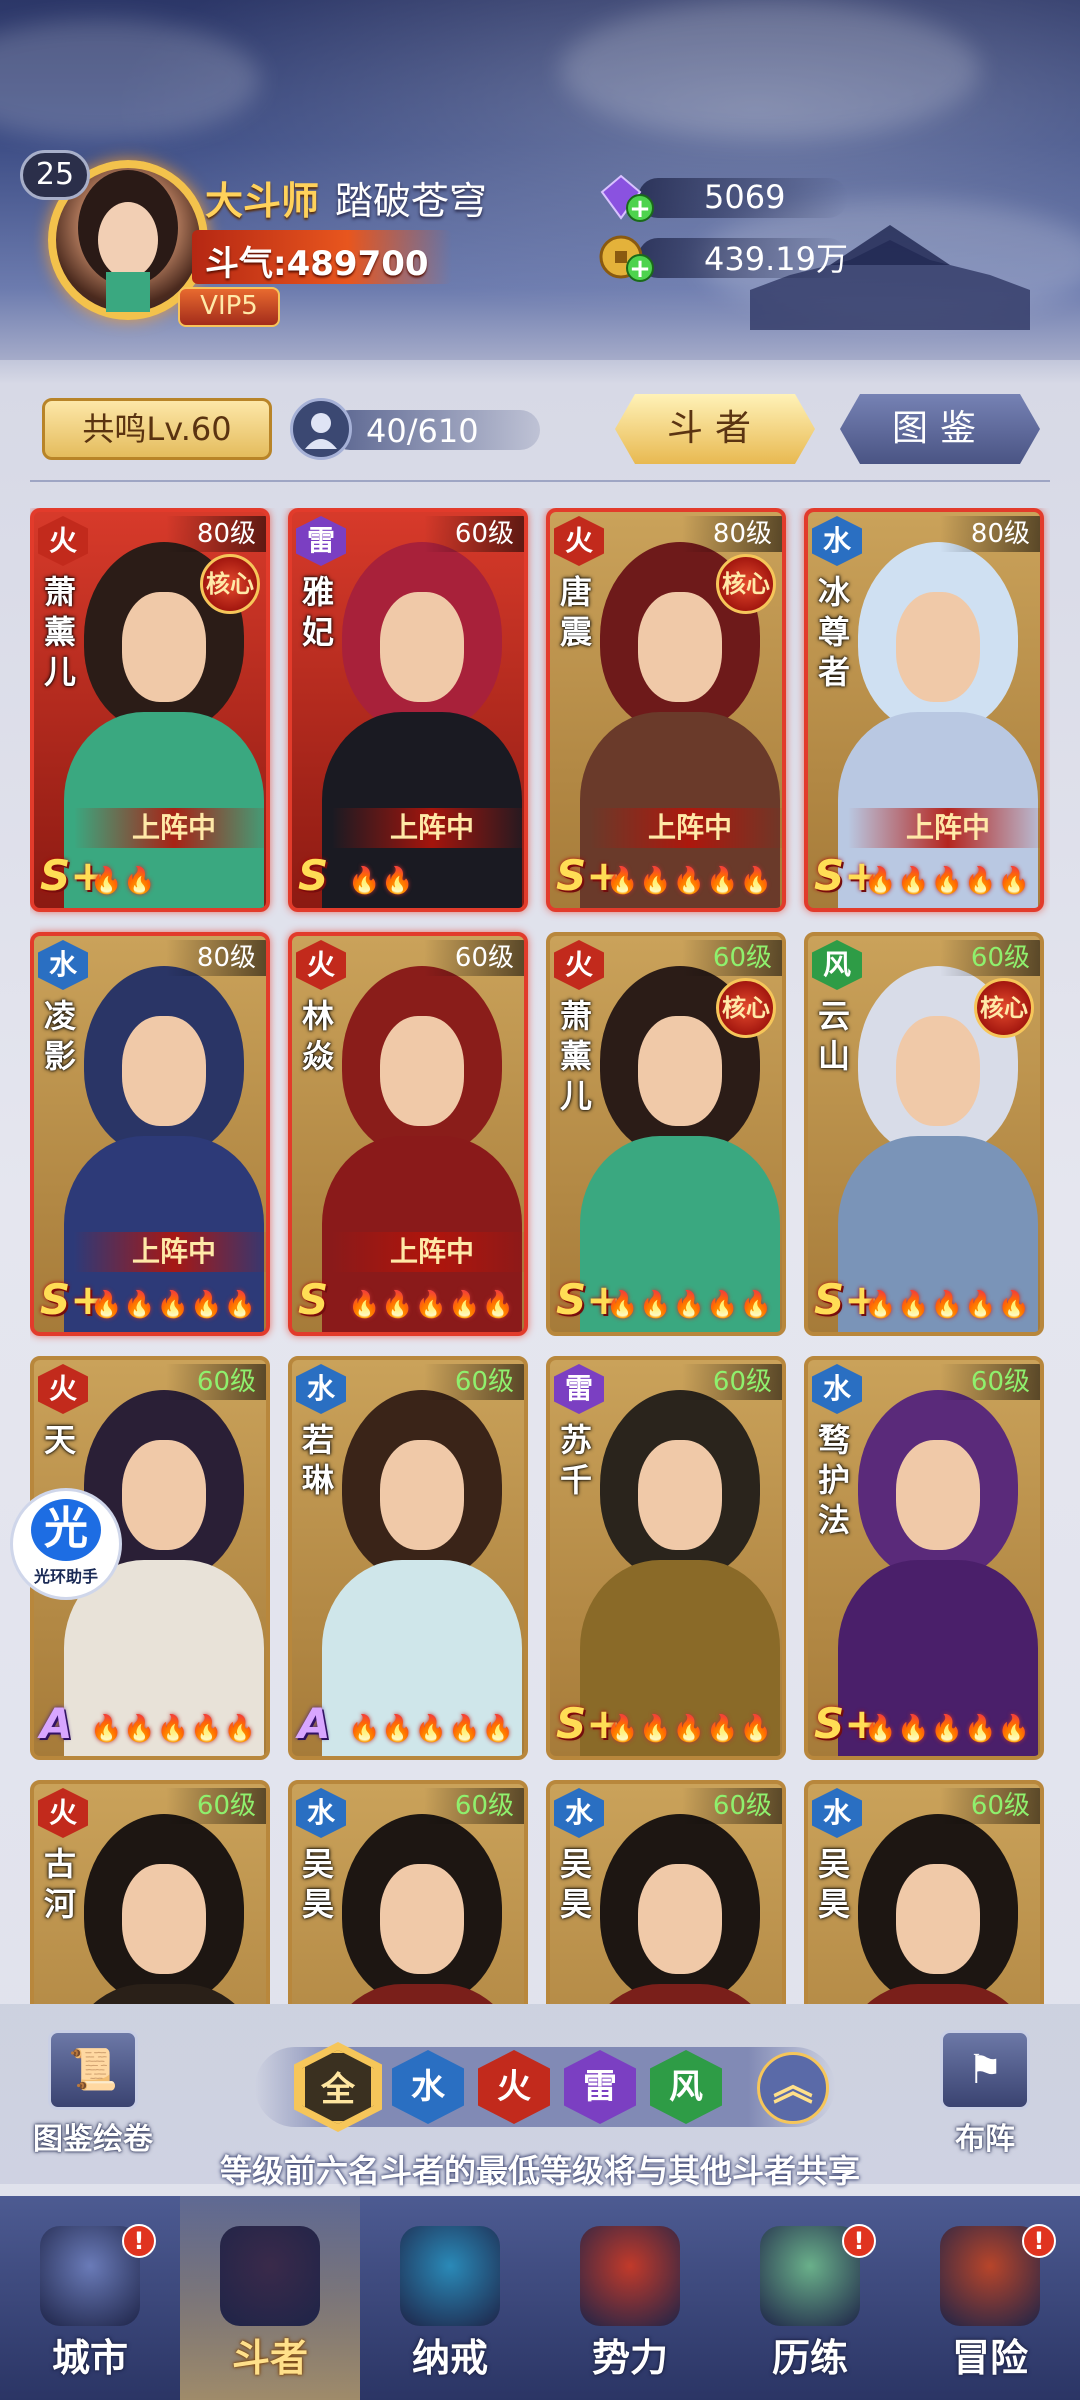  What do you see at coordinates (229, 307) in the screenshot?
I see `vip-badge: VIP5` at bounding box center [229, 307].